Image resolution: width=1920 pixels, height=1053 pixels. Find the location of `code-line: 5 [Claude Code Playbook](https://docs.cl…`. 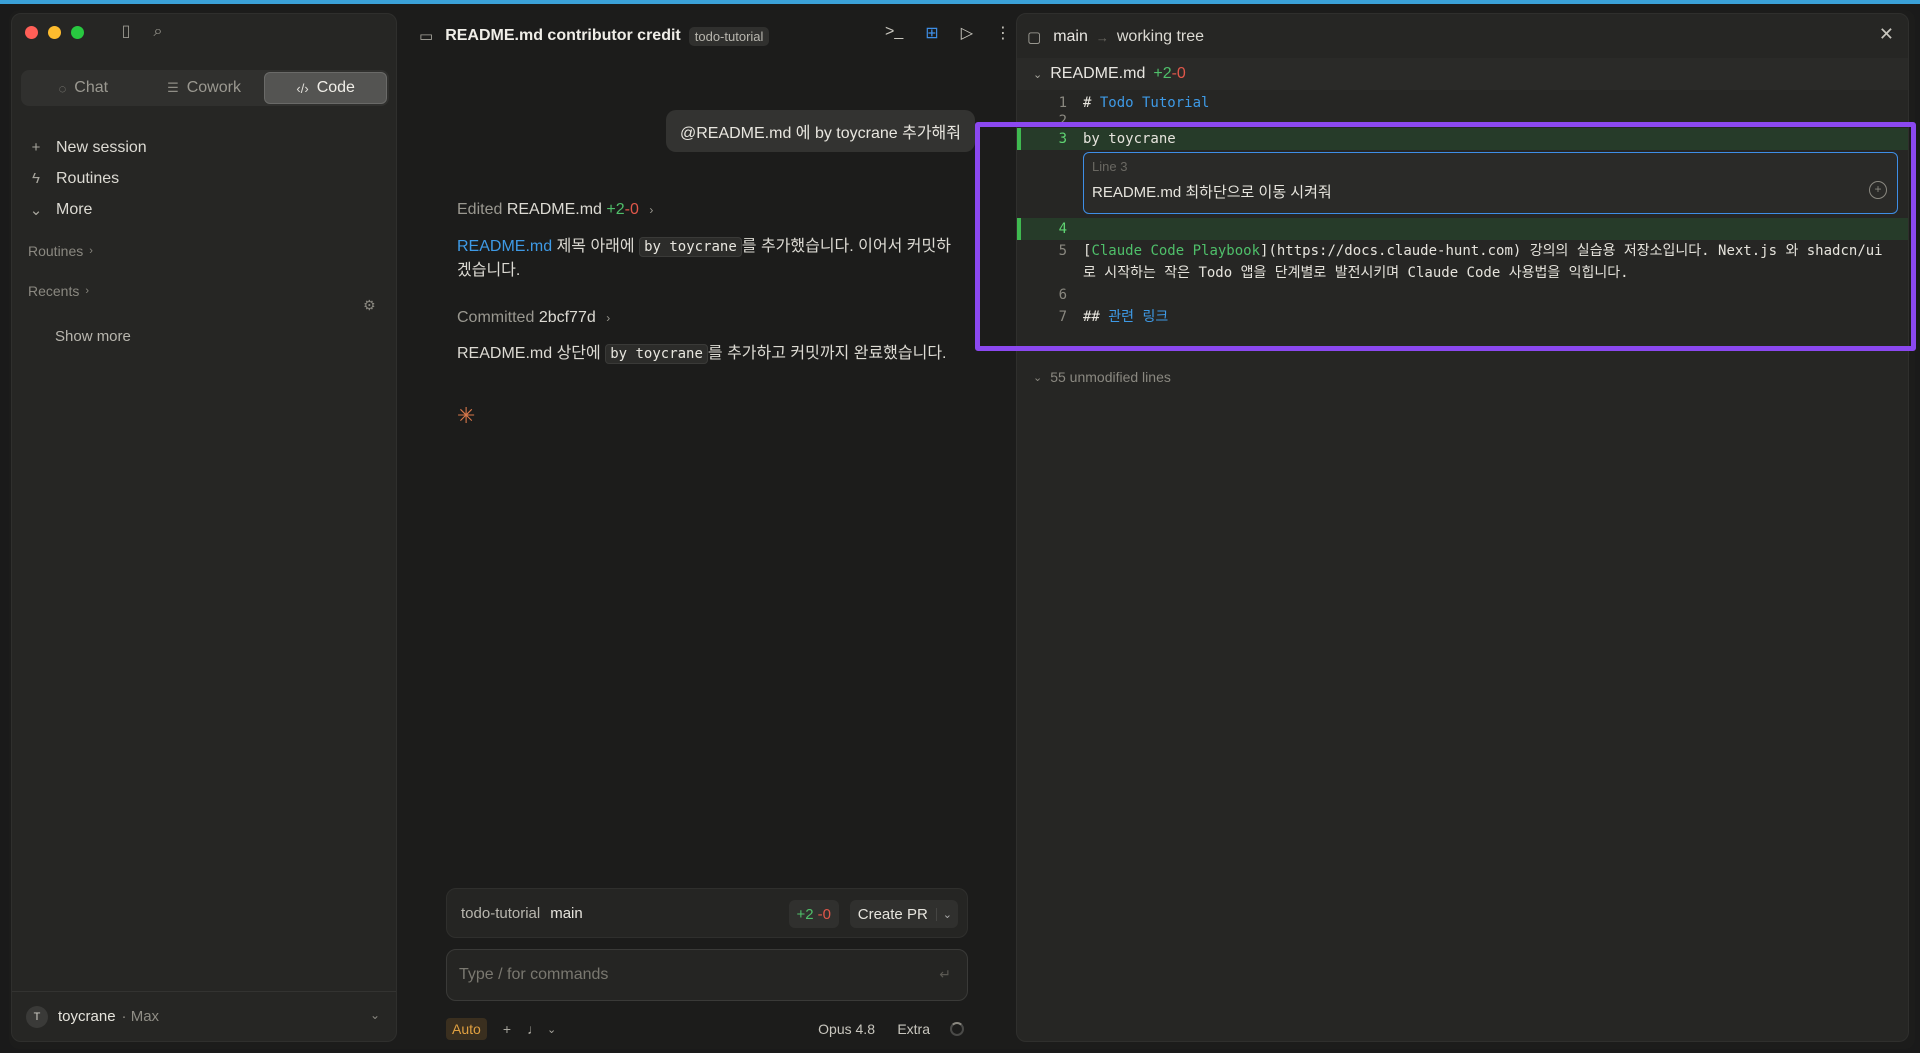

code-line: 5 [Claude Code Playbook](https://docs.cl… is located at coordinates (1462, 262).